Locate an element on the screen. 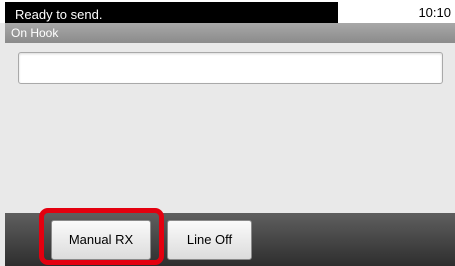 The width and height of the screenshot is (455, 266). manual-rx-button: Manual RX is located at coordinates (101, 240).